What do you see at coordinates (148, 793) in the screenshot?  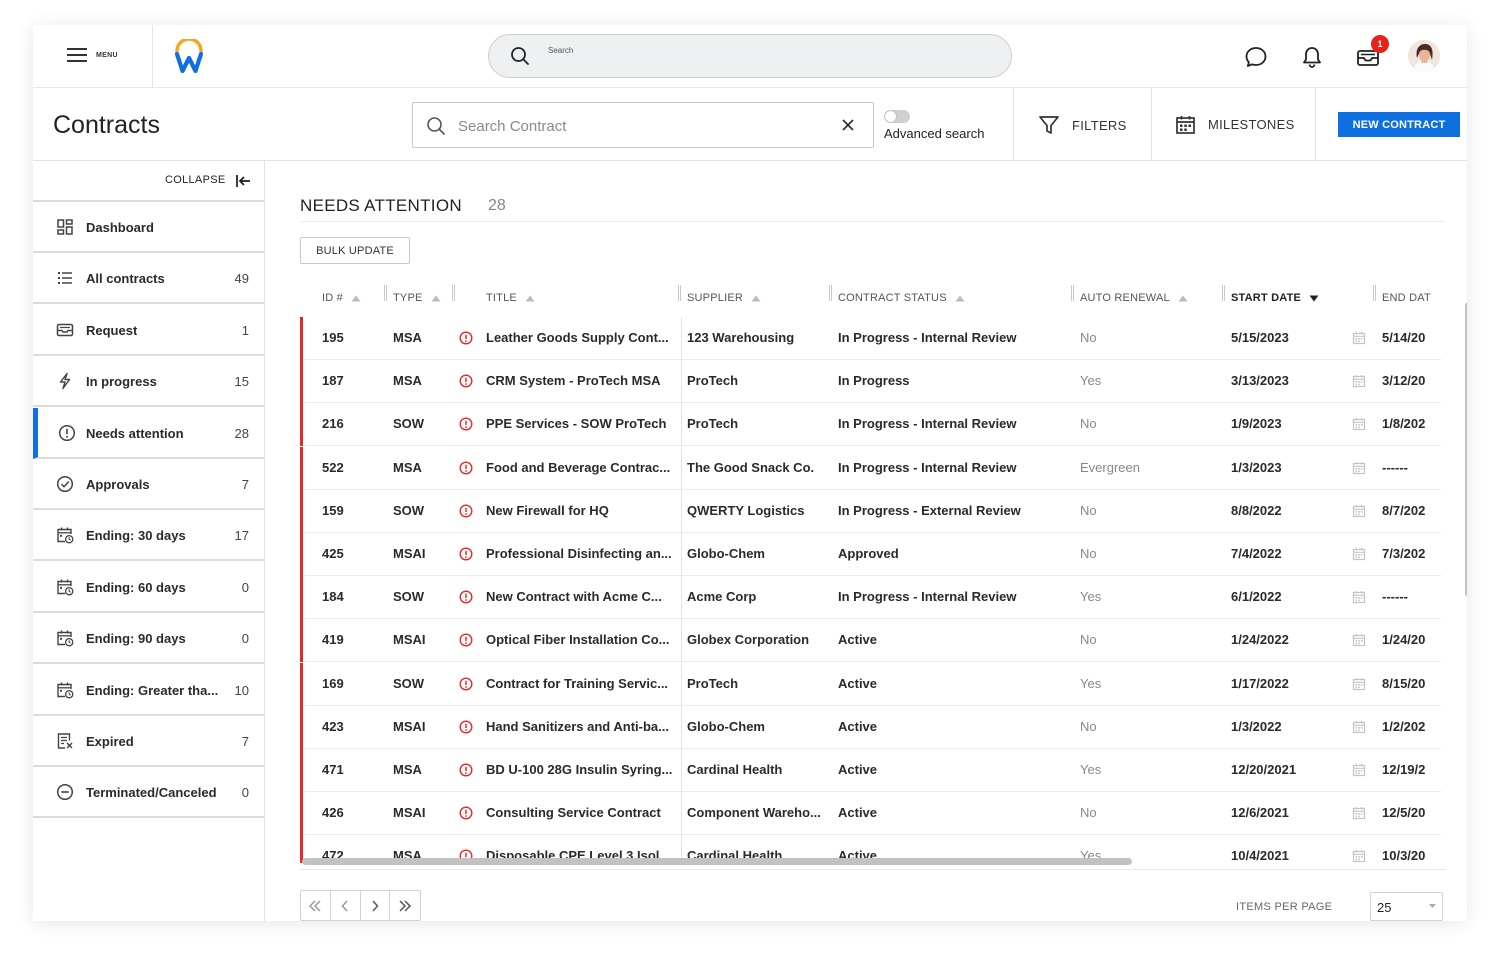 I see `sidebar-item-terminated-canceled: Terminated/Canceled 0` at bounding box center [148, 793].